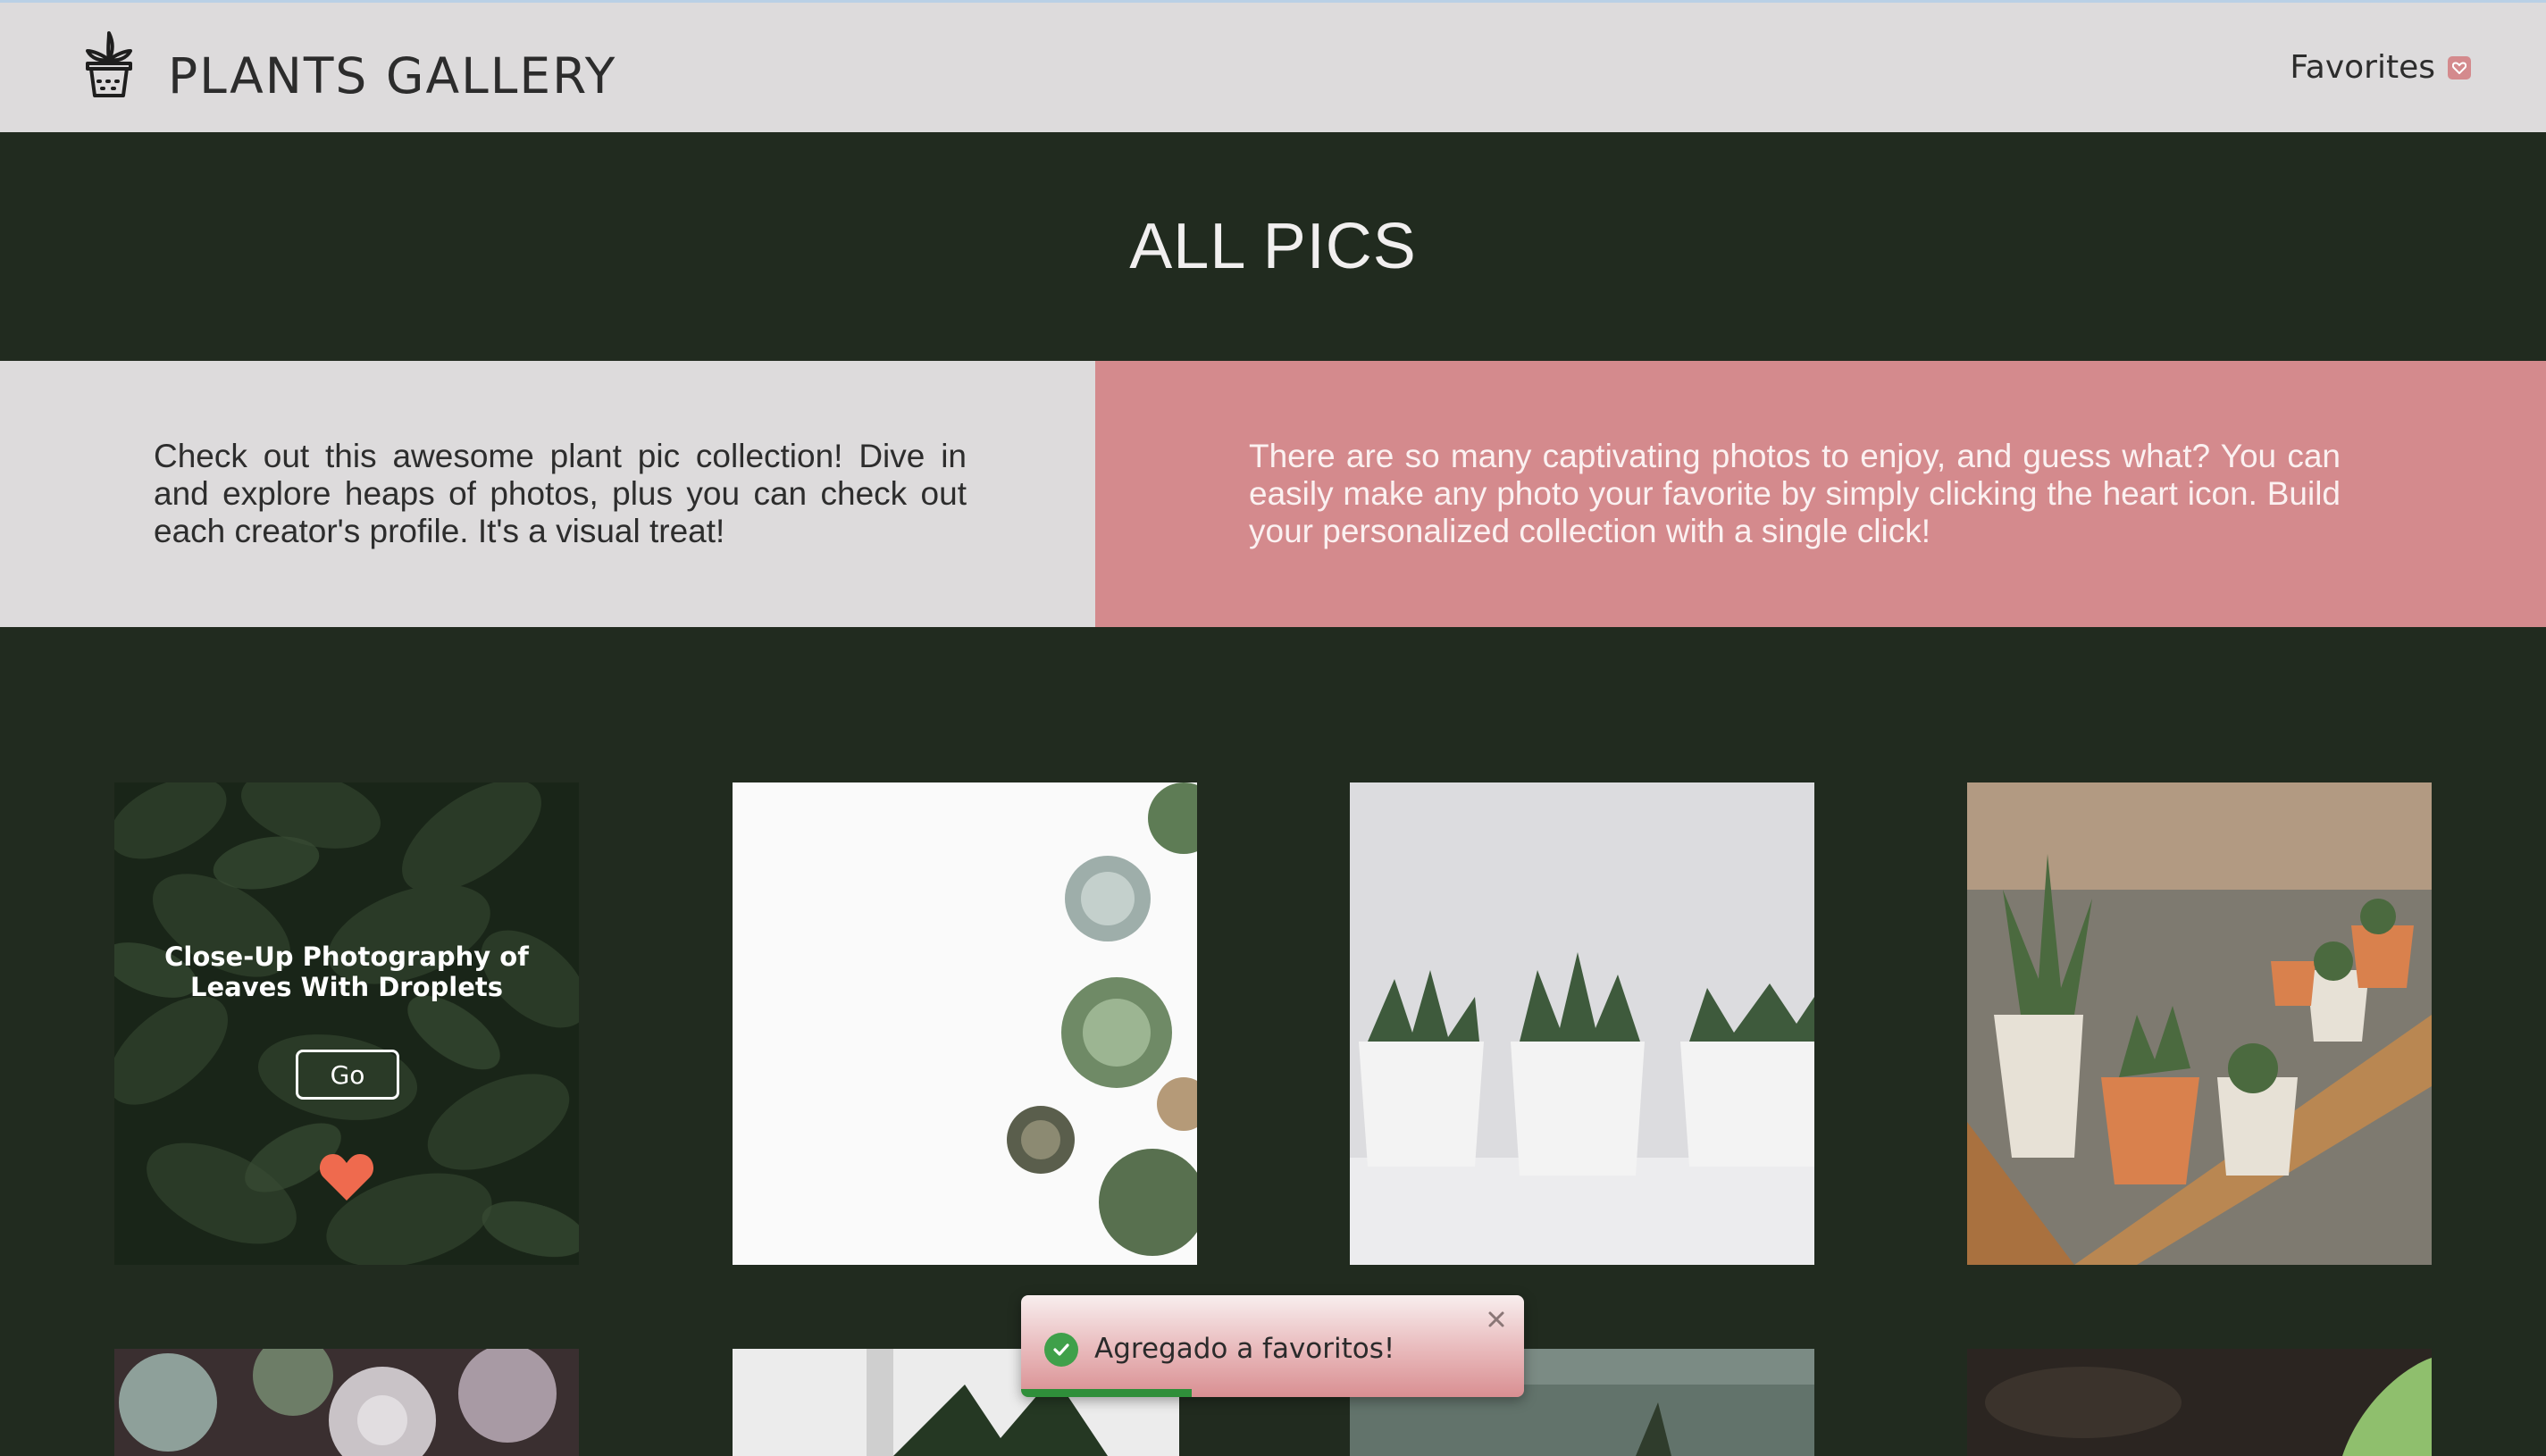 The height and width of the screenshot is (1456, 2546). I want to click on plant-photo-echeveria, so click(346, 1402).